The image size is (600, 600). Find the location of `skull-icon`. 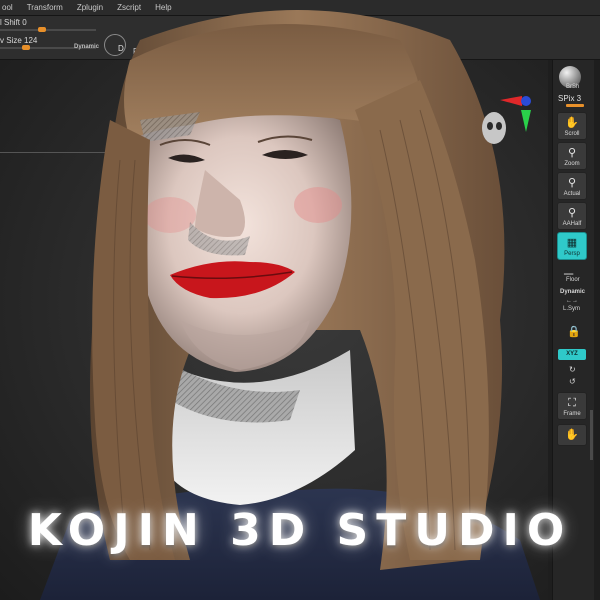

skull-icon is located at coordinates (494, 128).